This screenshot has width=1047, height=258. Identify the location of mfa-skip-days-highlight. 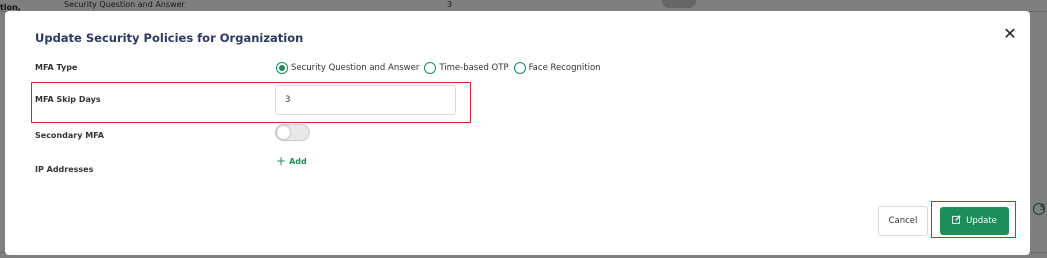
(251, 102).